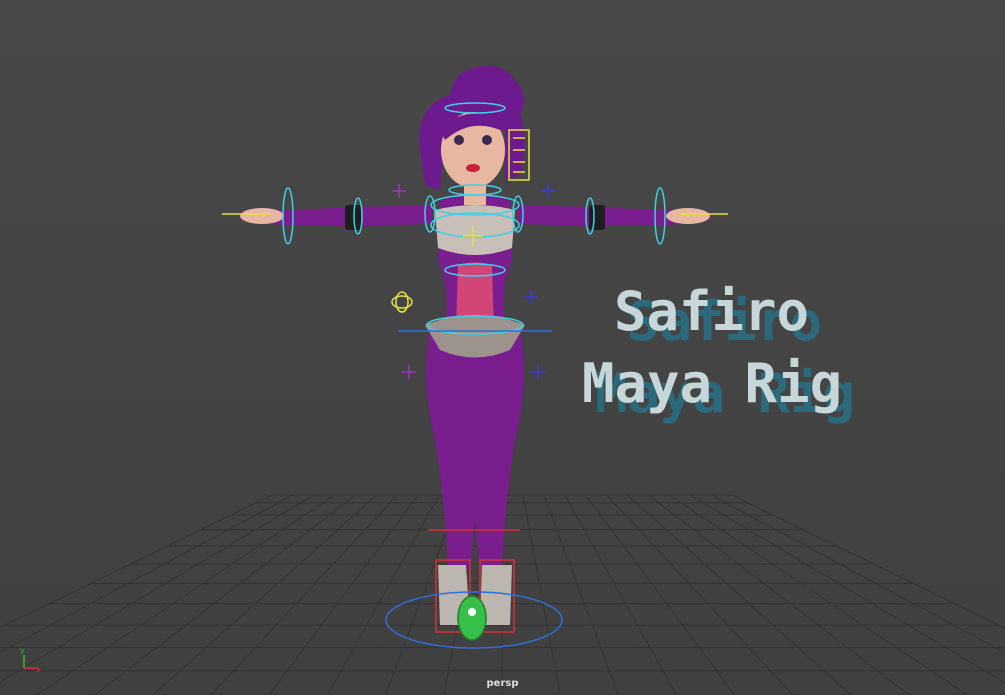  Describe the element at coordinates (531, 297) in the screenshot. I see `hip-pv-cross` at that location.